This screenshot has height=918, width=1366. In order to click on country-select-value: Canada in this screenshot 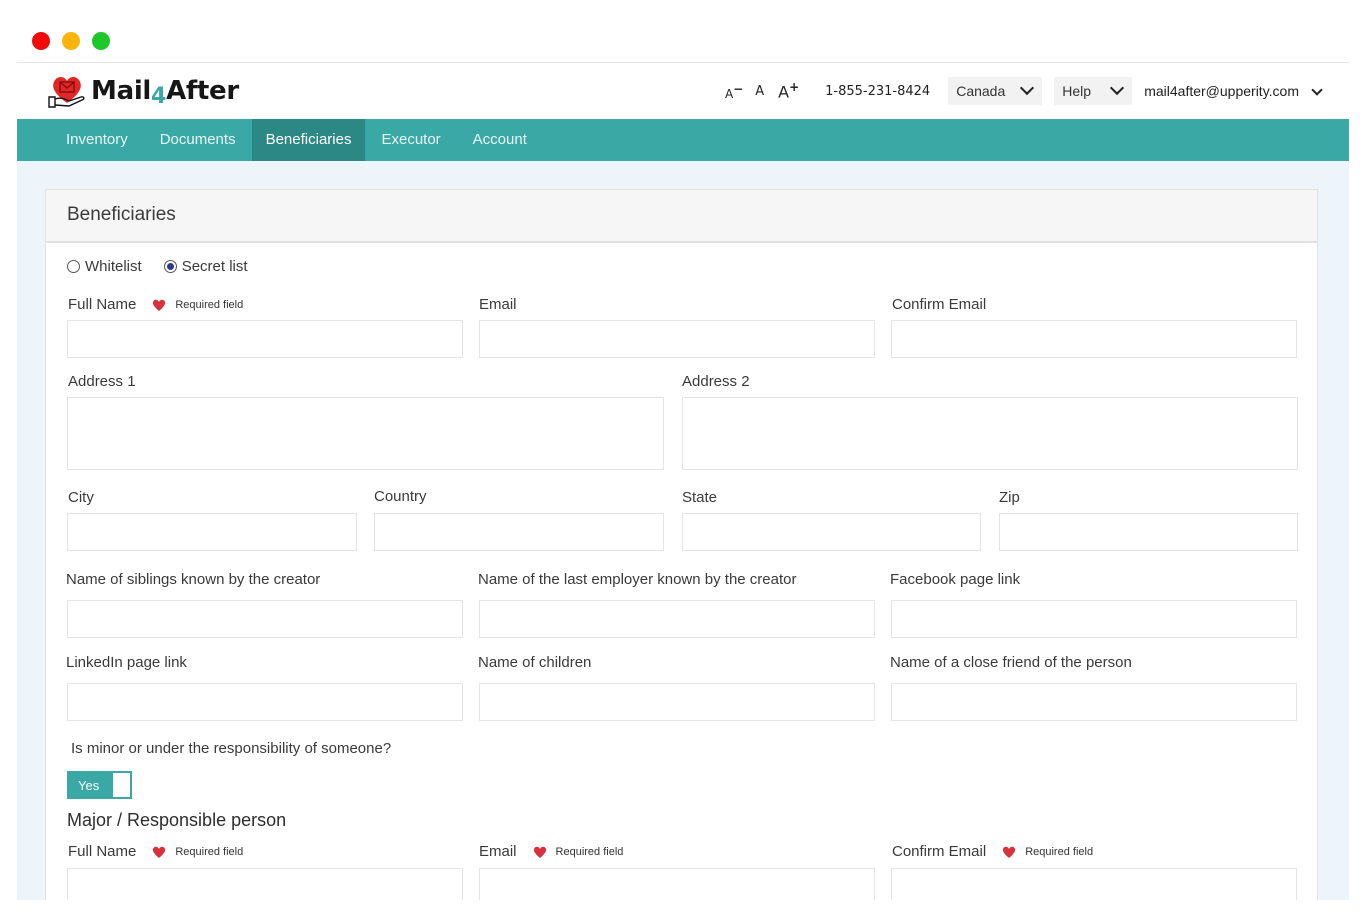, I will do `click(981, 91)`.